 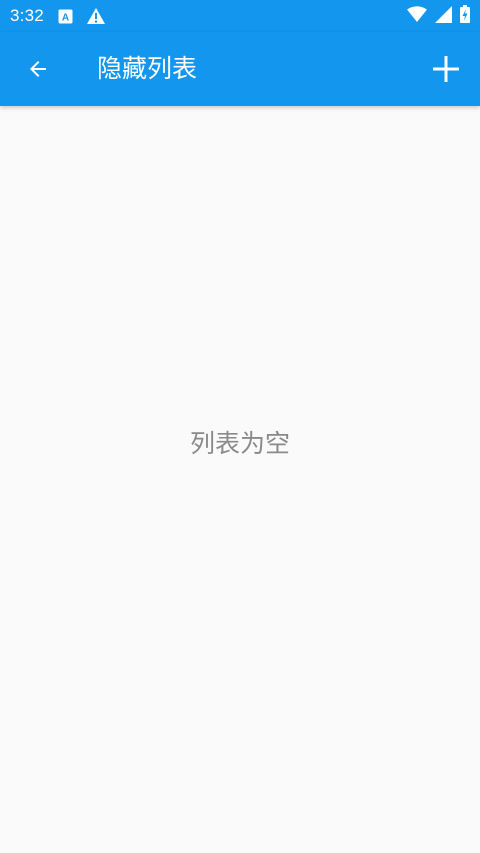 I want to click on arrow-back-icon, so click(x=38, y=69).